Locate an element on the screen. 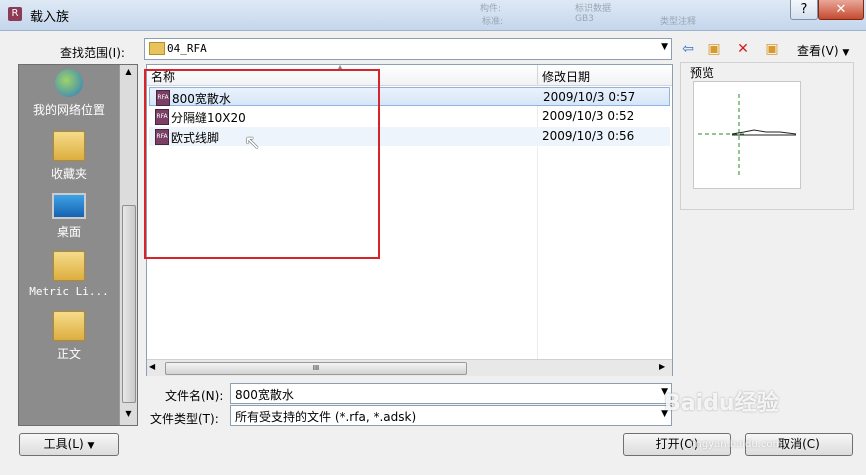 The width and height of the screenshot is (866, 475). filetype-label: 文件类型(T): is located at coordinates (184, 419).